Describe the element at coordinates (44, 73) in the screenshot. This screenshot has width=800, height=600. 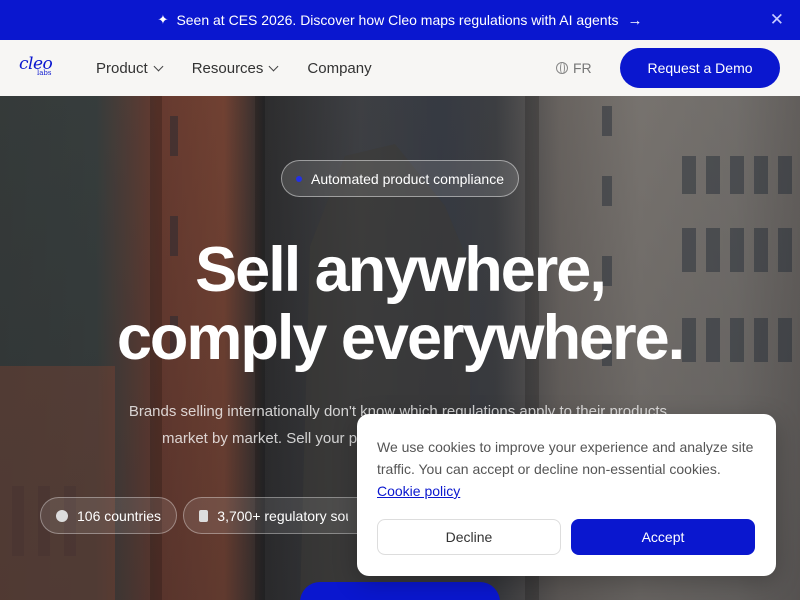
I see `logo-subtext: labs` at that location.